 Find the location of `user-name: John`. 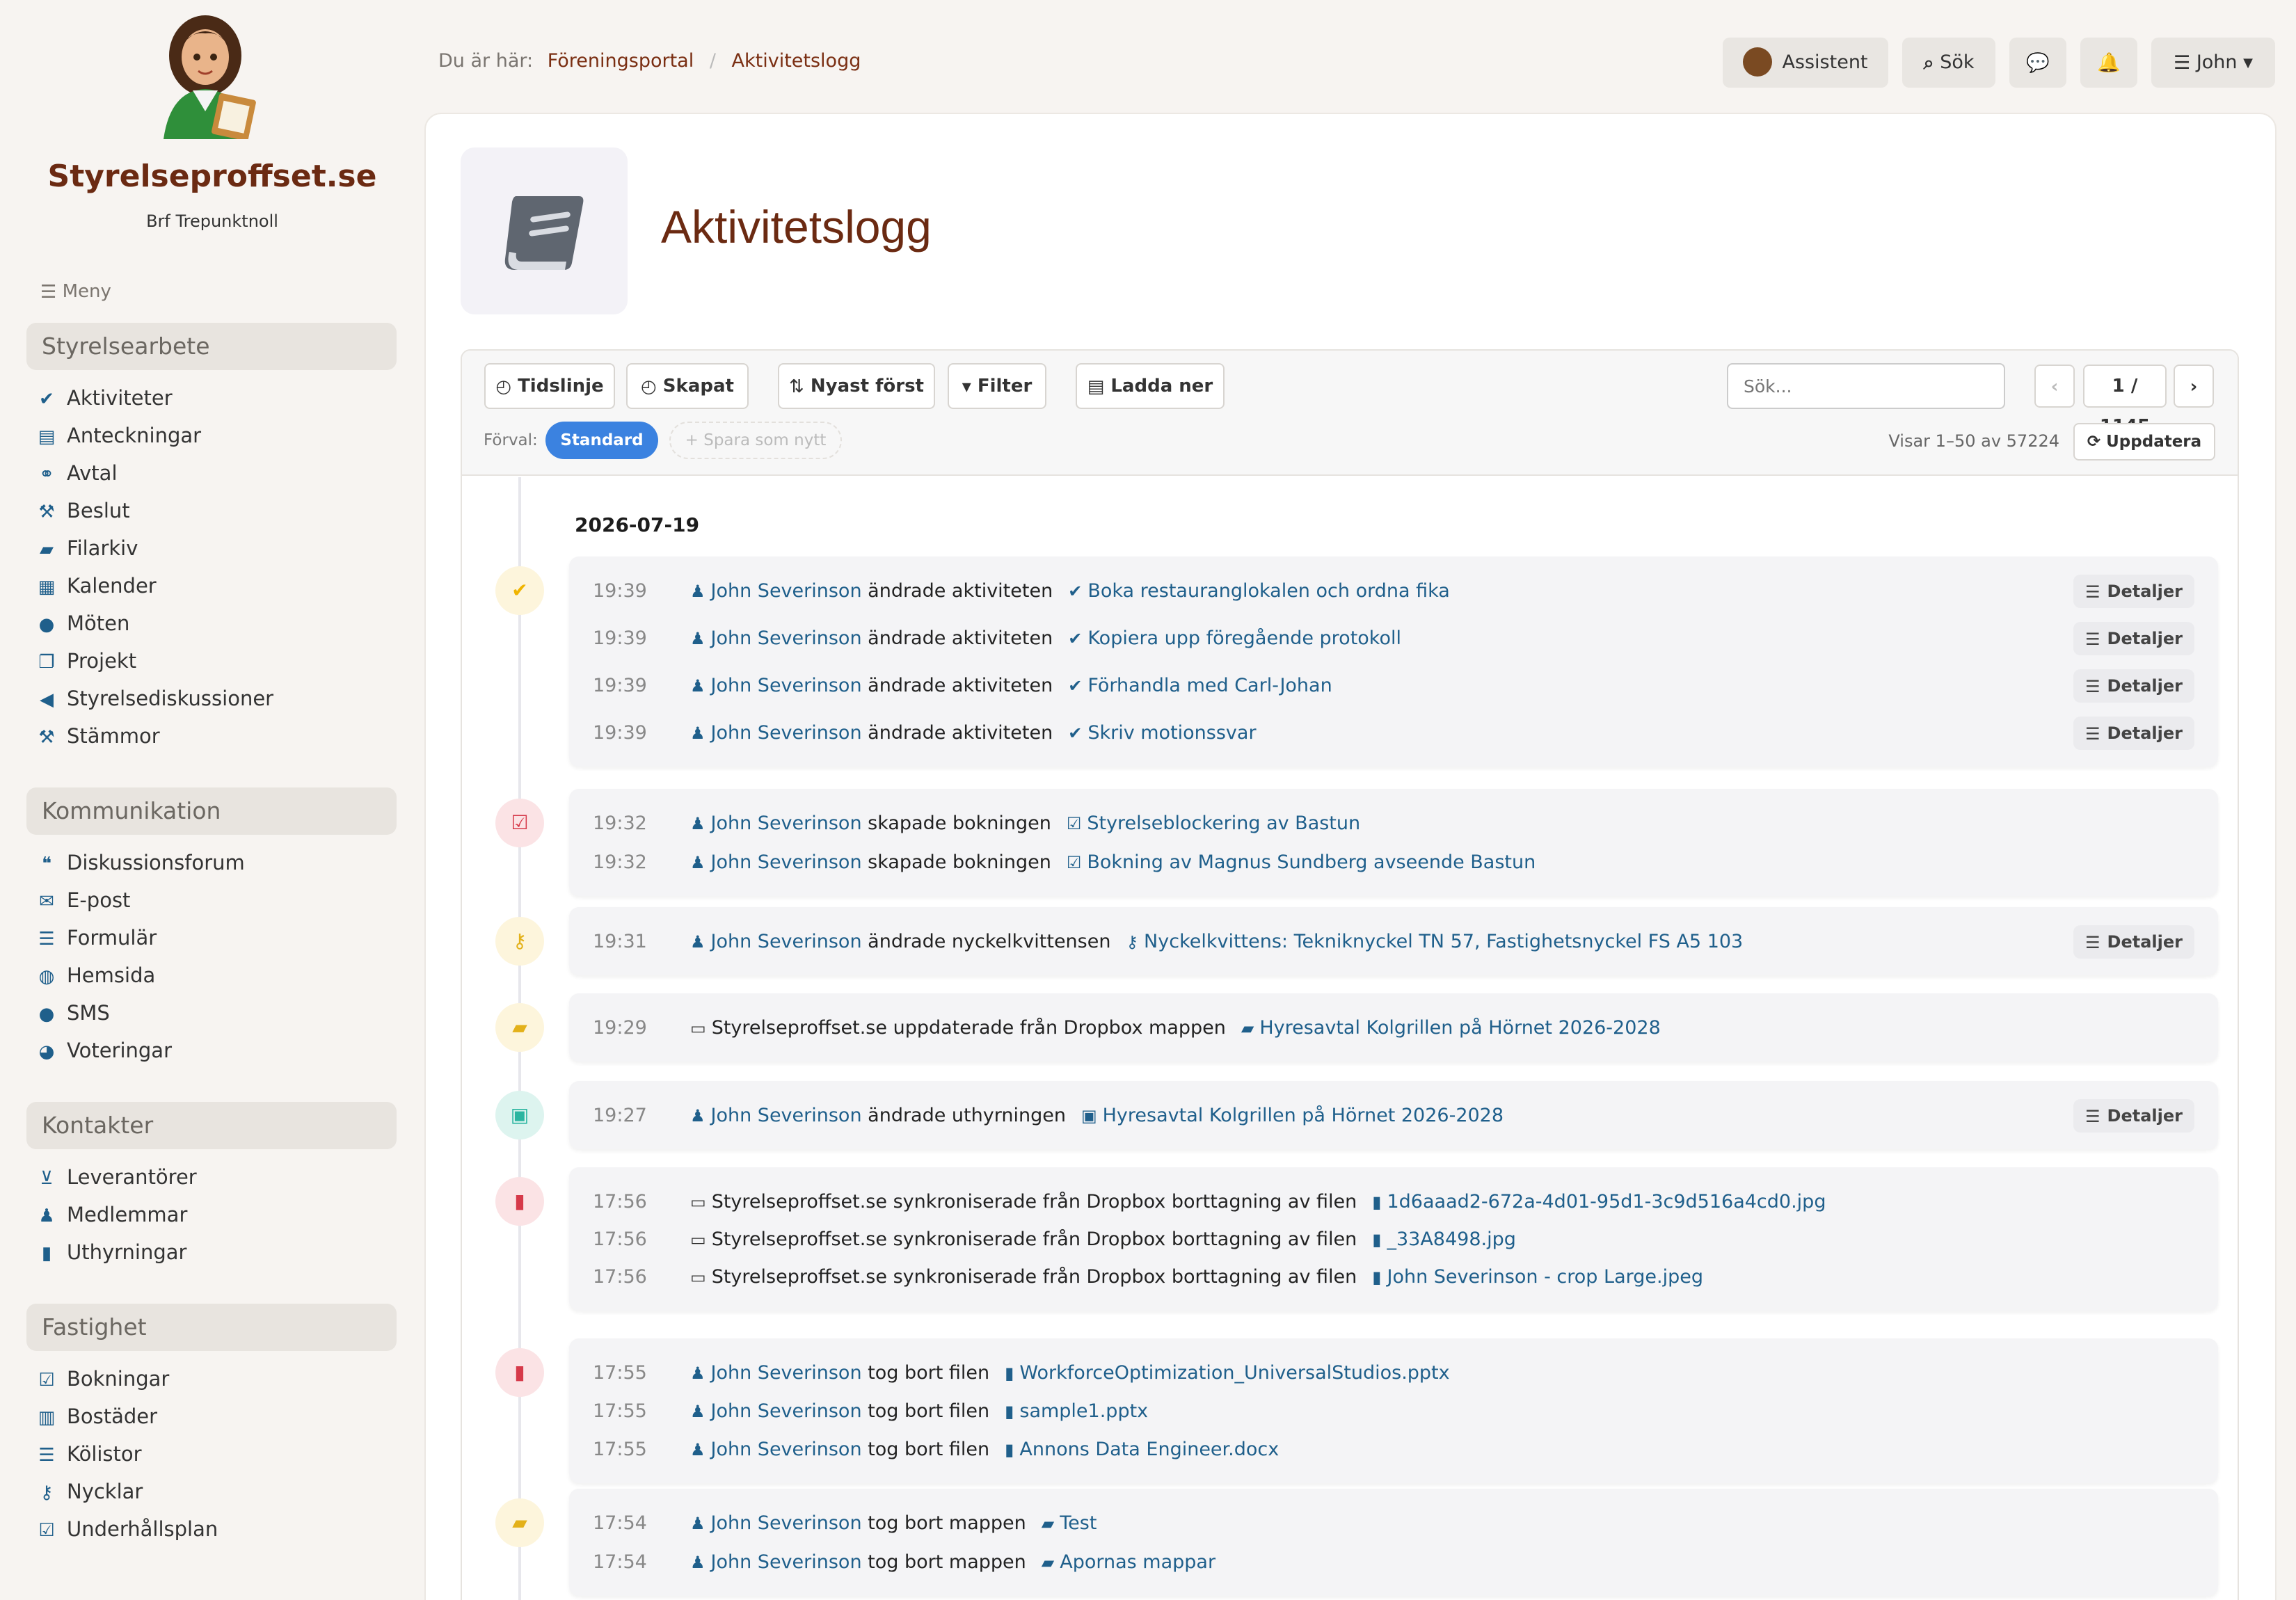

user-name: John is located at coordinates (2217, 62).